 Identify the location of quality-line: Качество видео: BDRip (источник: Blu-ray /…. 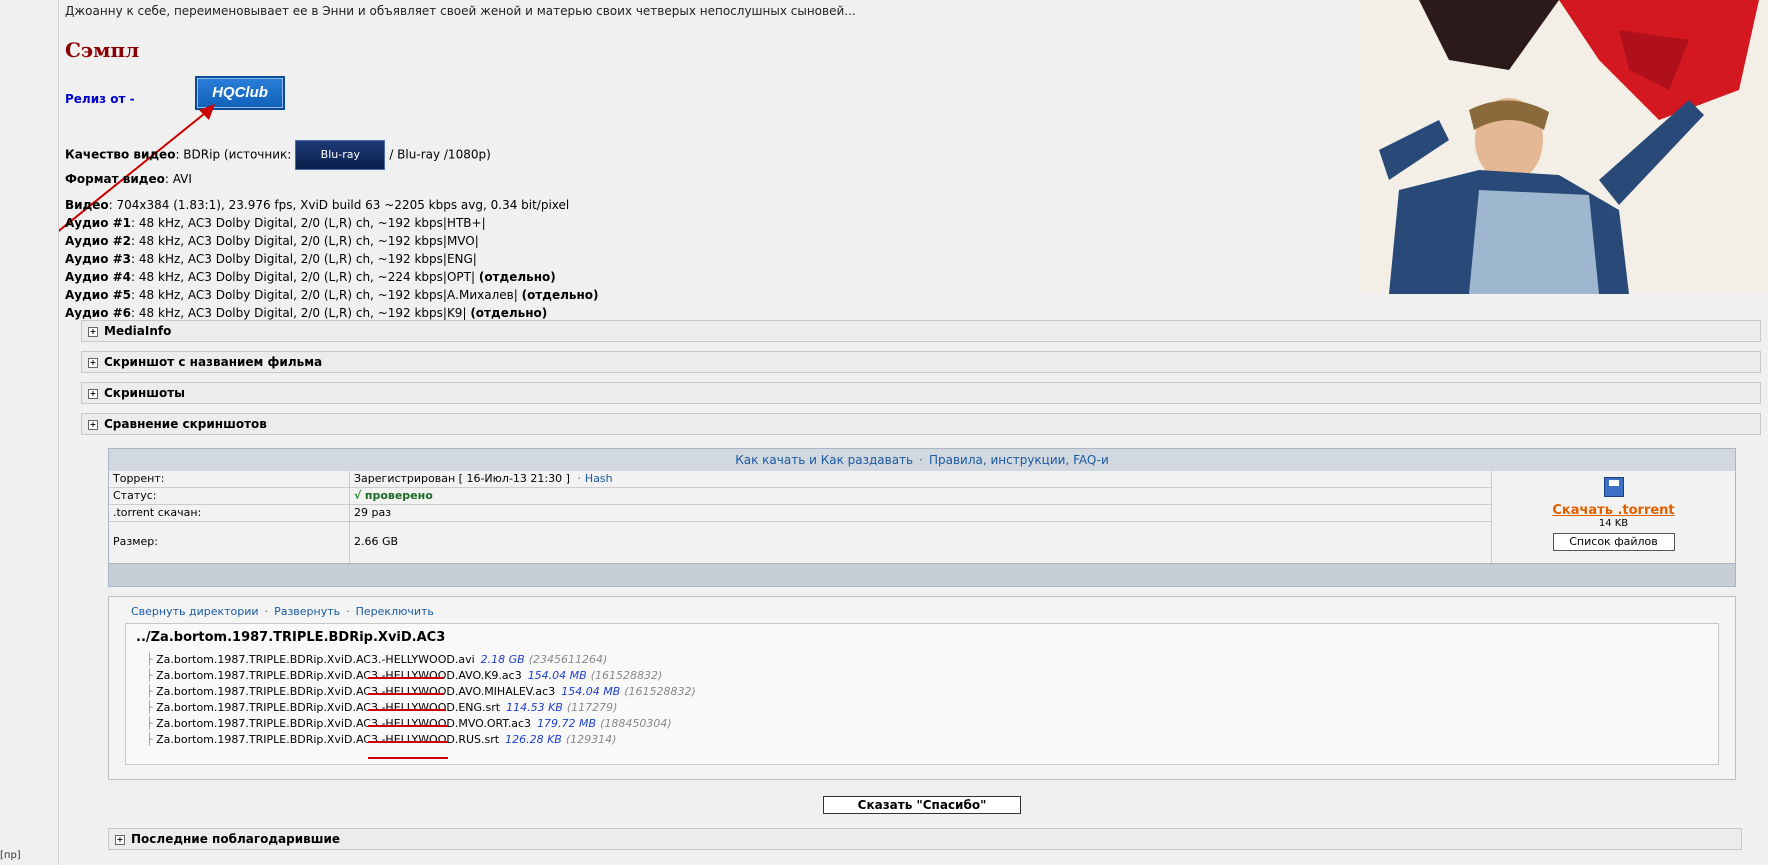
(332, 155).